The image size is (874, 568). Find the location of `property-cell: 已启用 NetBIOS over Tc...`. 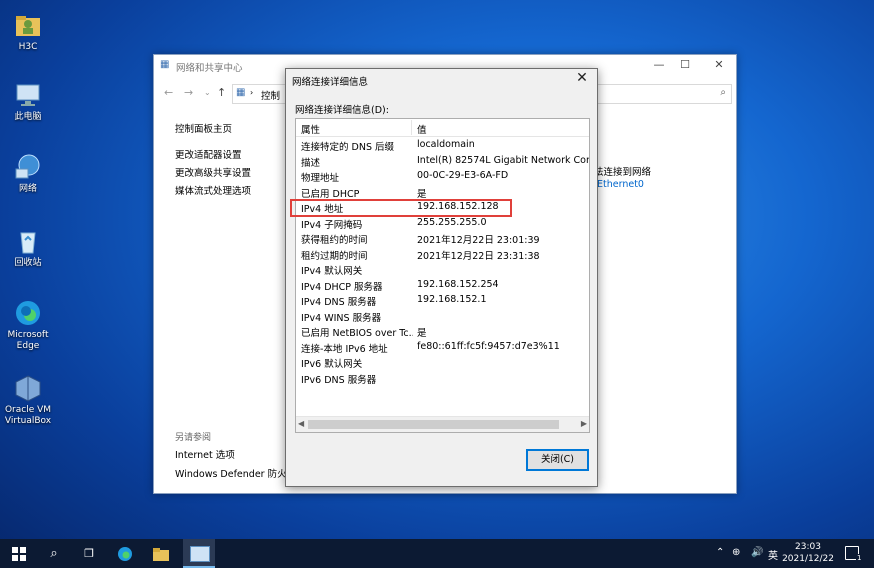

property-cell: 已启用 NetBIOS over Tc... is located at coordinates (357, 333).